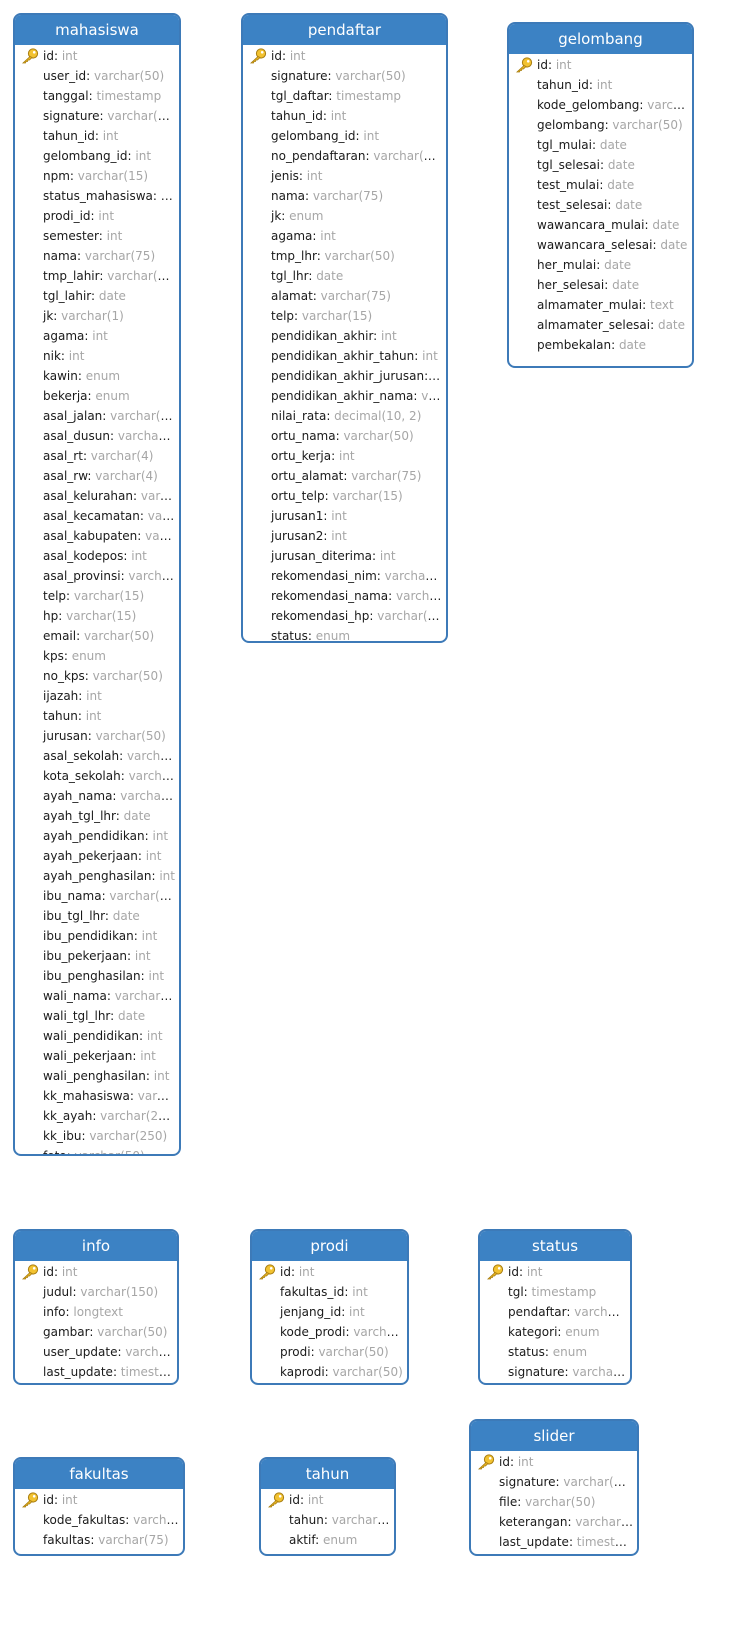 The image size is (744, 1650). Describe the element at coordinates (97, 936) in the screenshot. I see `field-row: ibu_pendidikan: int` at that location.